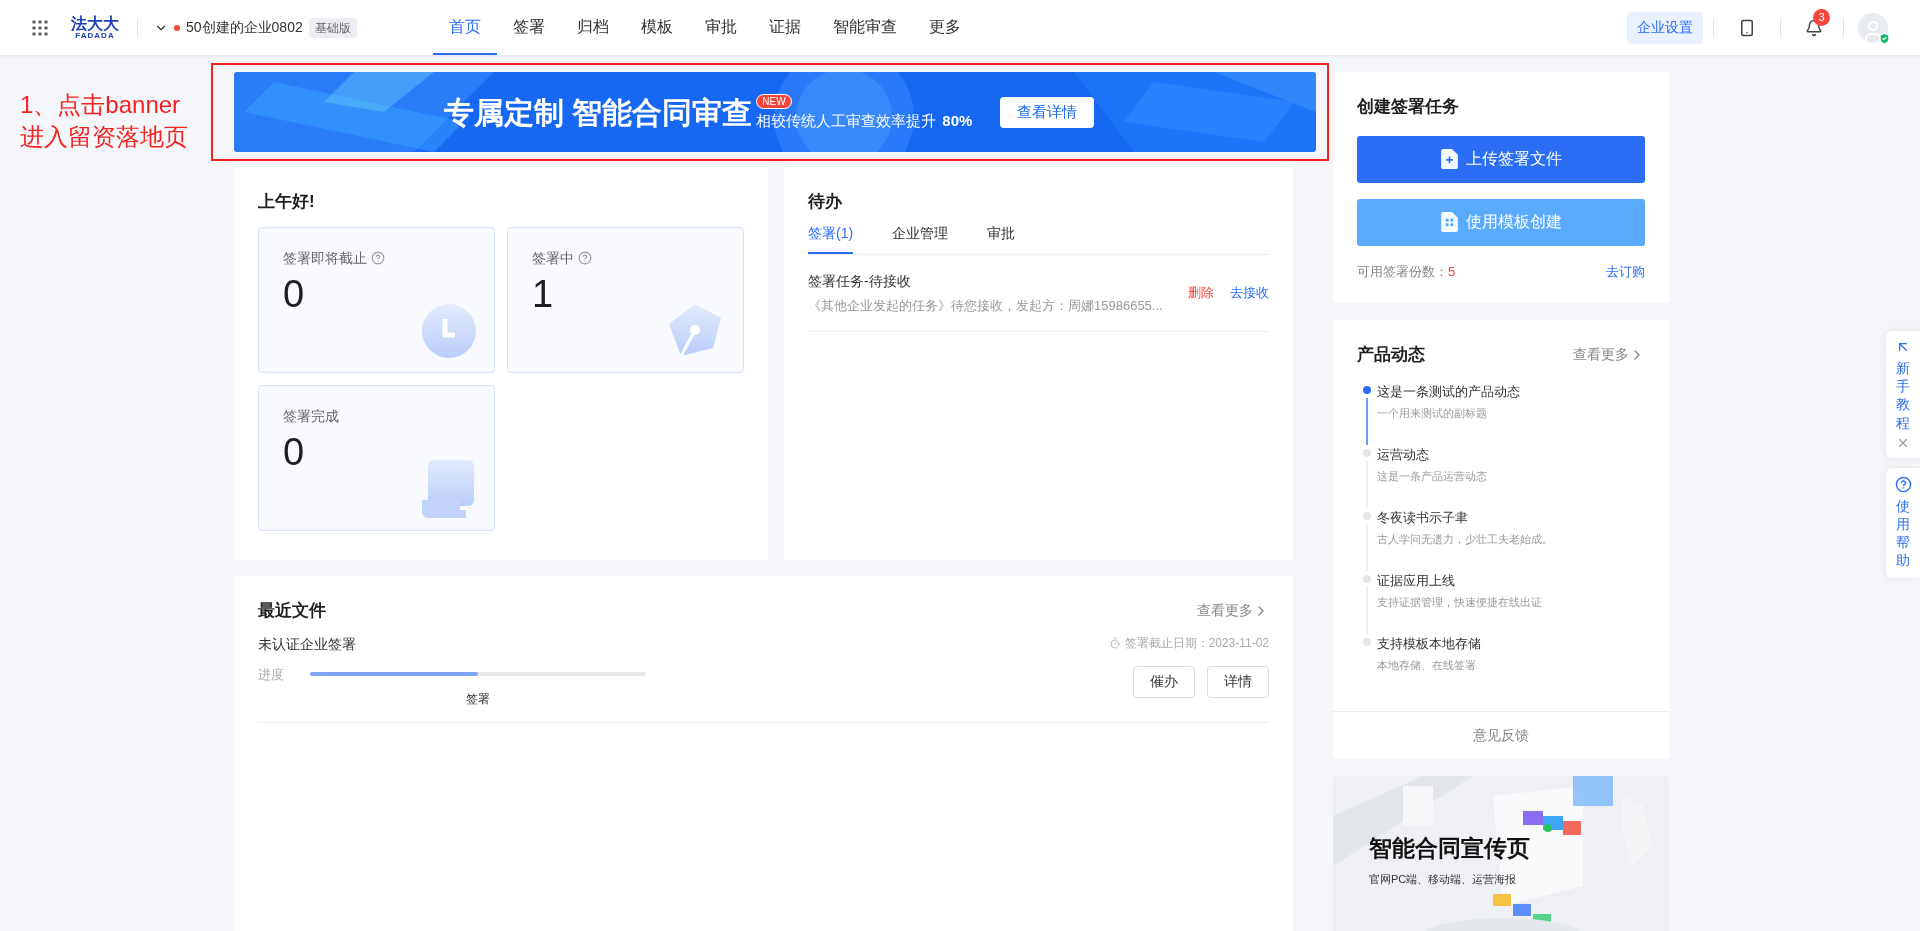 The width and height of the screenshot is (1920, 931). What do you see at coordinates (598, 112) in the screenshot?
I see `banner-title: 专属定制 智能合同审查` at bounding box center [598, 112].